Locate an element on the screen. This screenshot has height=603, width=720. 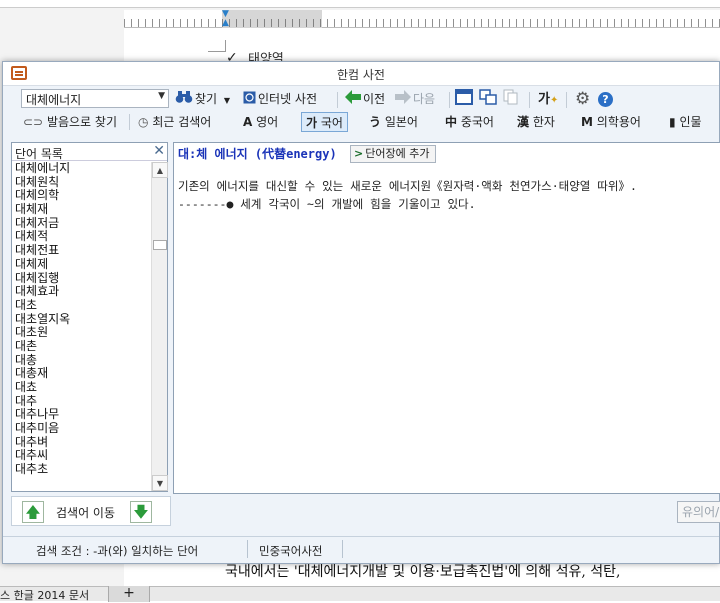
list-item: 대초열지옥 is located at coordinates (82, 319).